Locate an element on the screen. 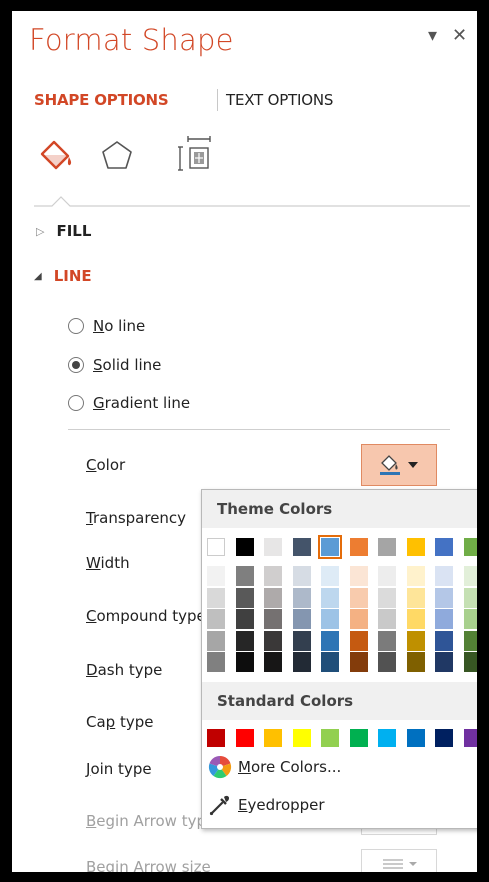 Image resolution: width=489 pixels, height=882 pixels. color-dropdown-button is located at coordinates (399, 465).